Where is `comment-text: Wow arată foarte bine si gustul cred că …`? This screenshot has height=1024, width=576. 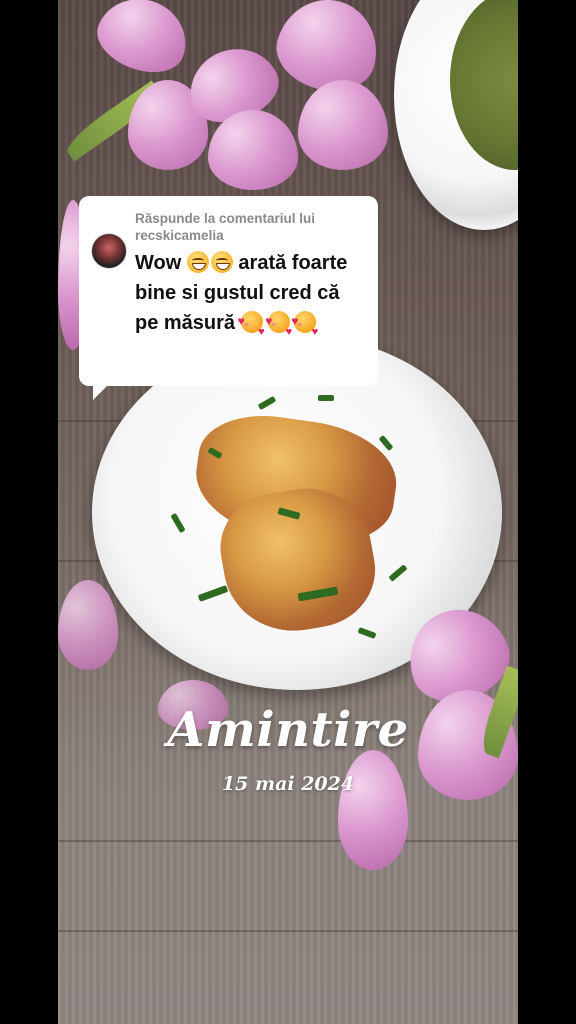 comment-text: Wow arată foarte bine si gustul cred că … is located at coordinates (250, 297).